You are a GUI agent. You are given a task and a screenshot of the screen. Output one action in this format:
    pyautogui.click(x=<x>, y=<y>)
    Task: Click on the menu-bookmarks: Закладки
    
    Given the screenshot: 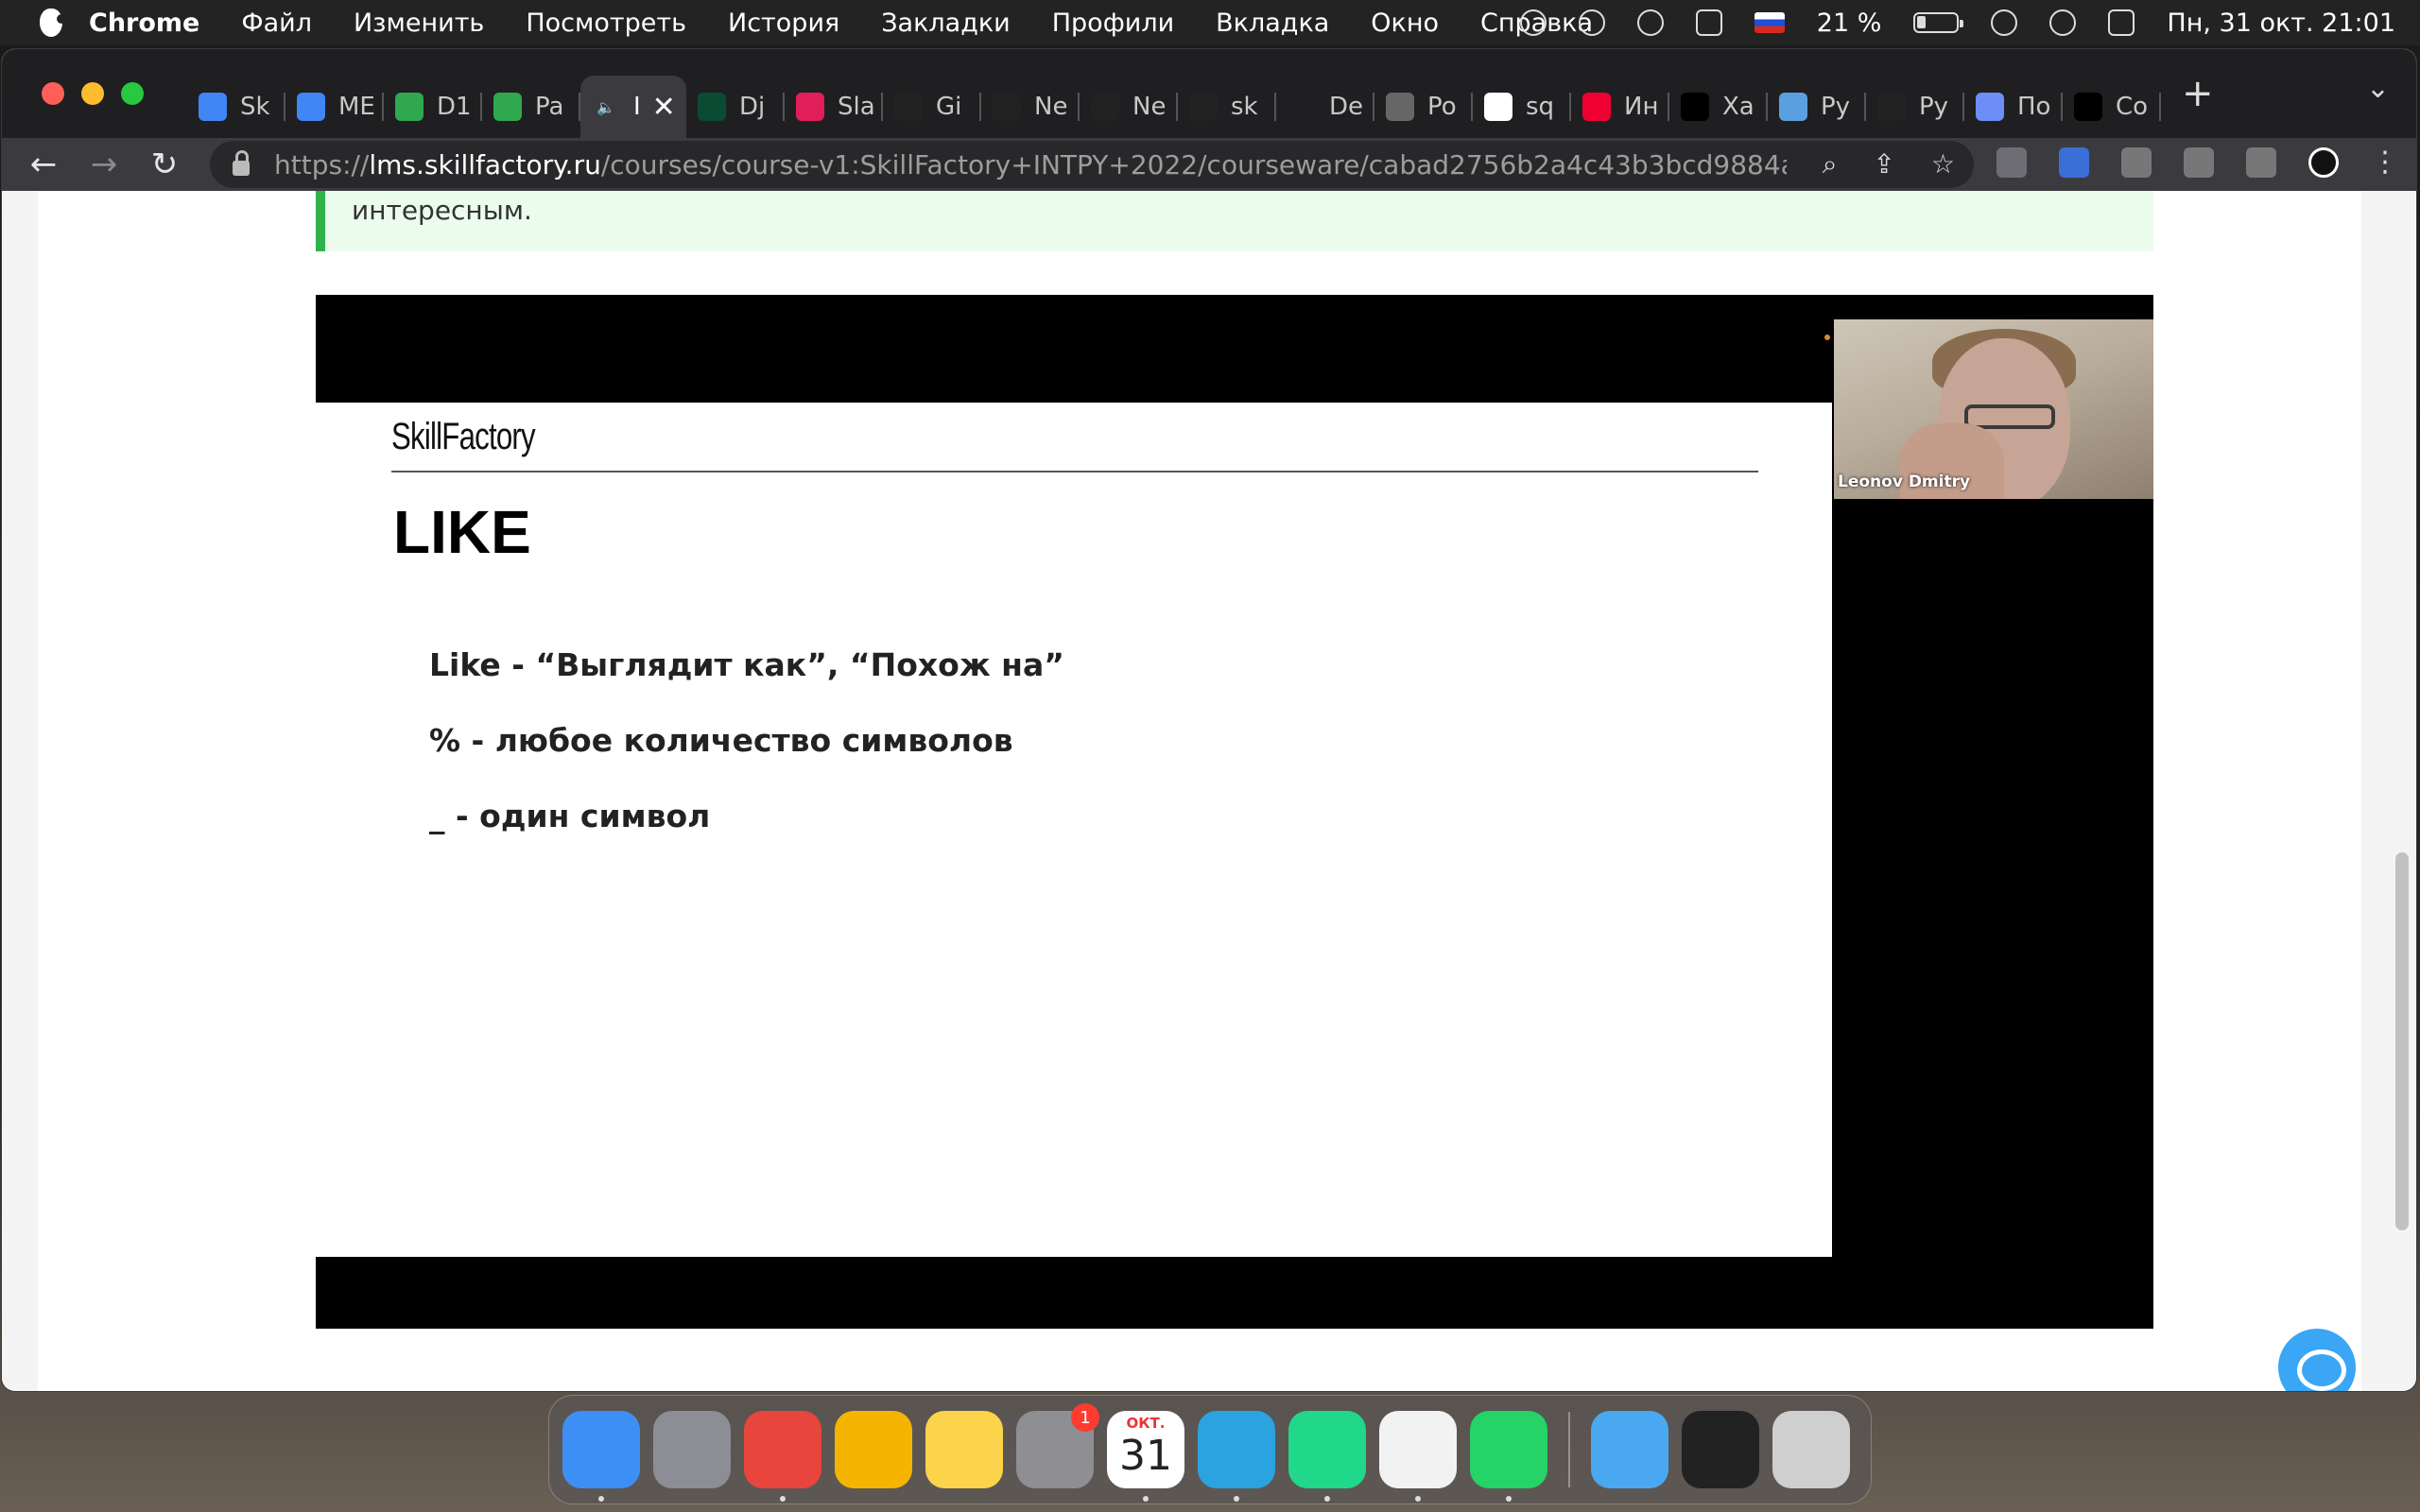 What is the action you would take?
    pyautogui.click(x=946, y=23)
    